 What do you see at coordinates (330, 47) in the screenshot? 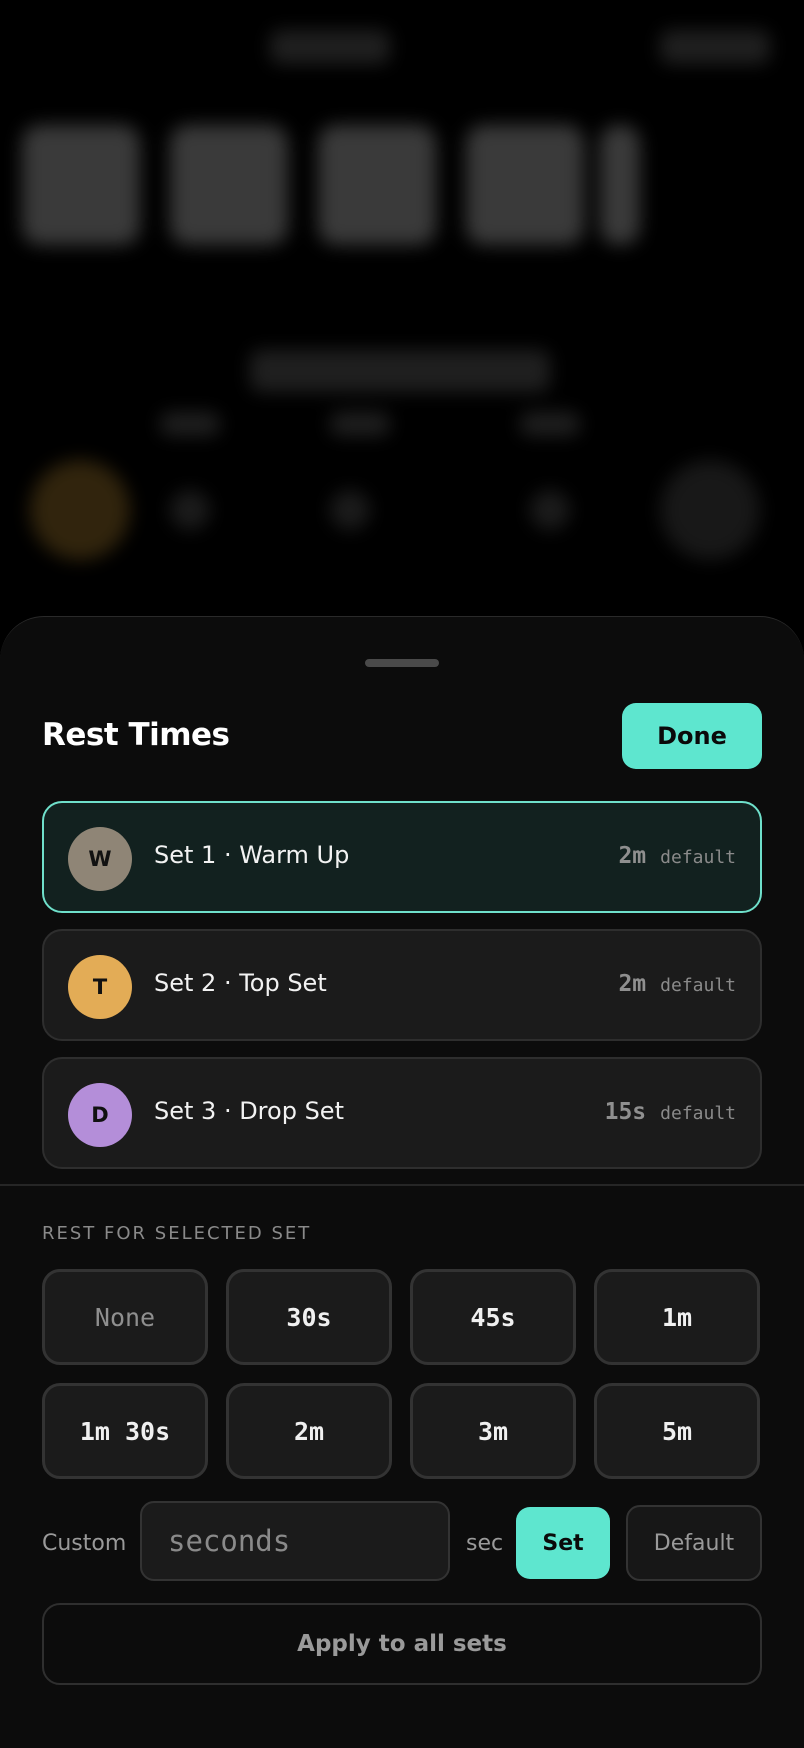
I see `background-header-pill` at bounding box center [330, 47].